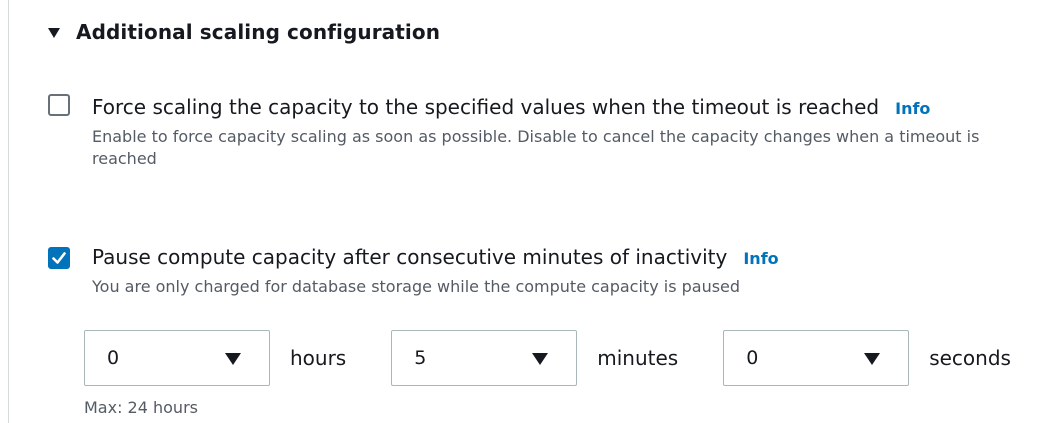 The height and width of the screenshot is (423, 1047). What do you see at coordinates (970, 358) in the screenshot?
I see `seconds-unit-label: seconds` at bounding box center [970, 358].